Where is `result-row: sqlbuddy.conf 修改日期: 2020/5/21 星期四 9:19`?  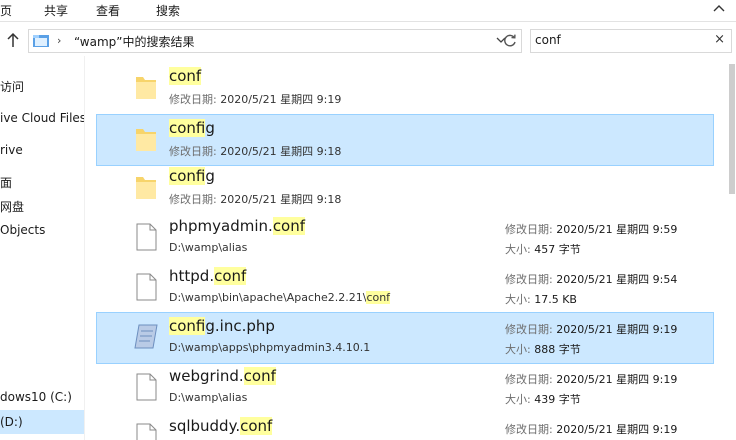 result-row: sqlbuddy.conf 修改日期: 2020/5/21 星期四 9:19 is located at coordinates (405, 426).